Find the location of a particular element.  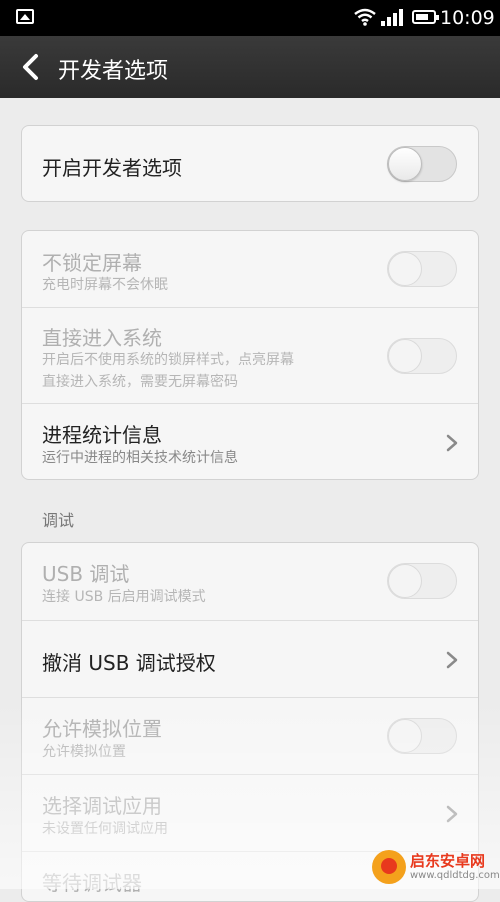

usb-debugging-switch is located at coordinates (422, 581).